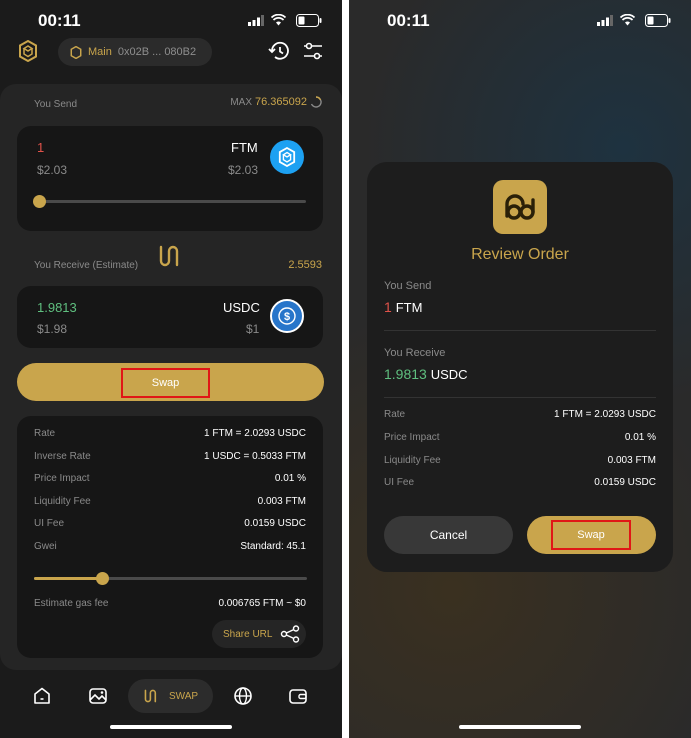 The image size is (691, 738). What do you see at coordinates (100, 52) in the screenshot?
I see `wallet-name: Main` at bounding box center [100, 52].